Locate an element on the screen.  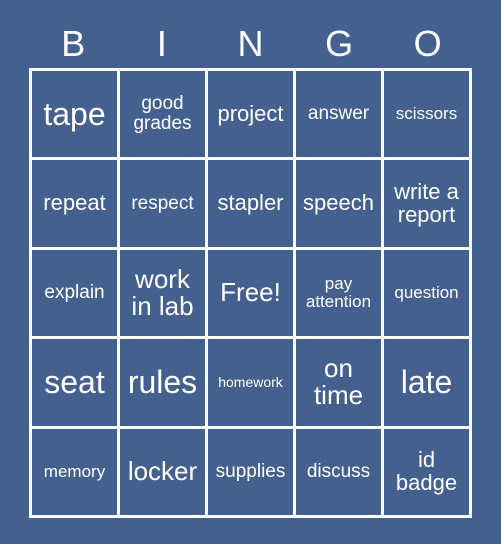
bingo-cell-label: rules is located at coordinates (162, 381).